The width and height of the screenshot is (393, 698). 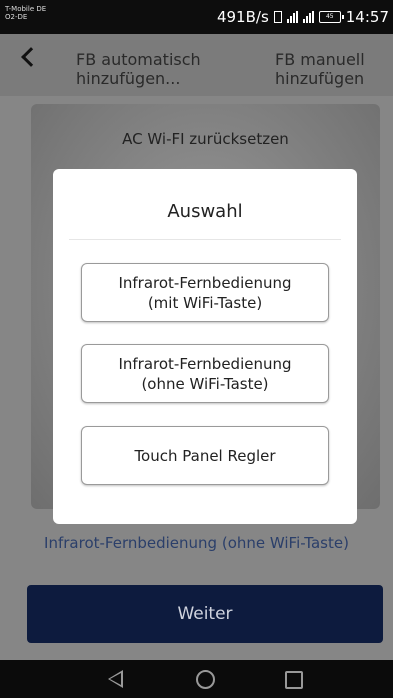 I want to click on chevron-left-icon, so click(x=31, y=57).